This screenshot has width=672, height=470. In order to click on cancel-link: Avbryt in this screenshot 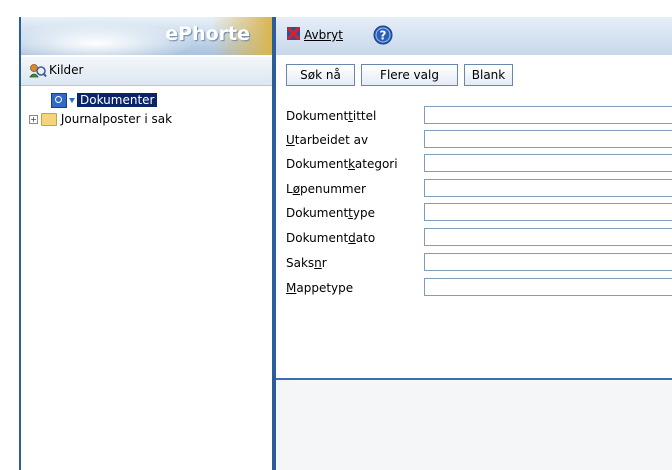, I will do `click(323, 35)`.